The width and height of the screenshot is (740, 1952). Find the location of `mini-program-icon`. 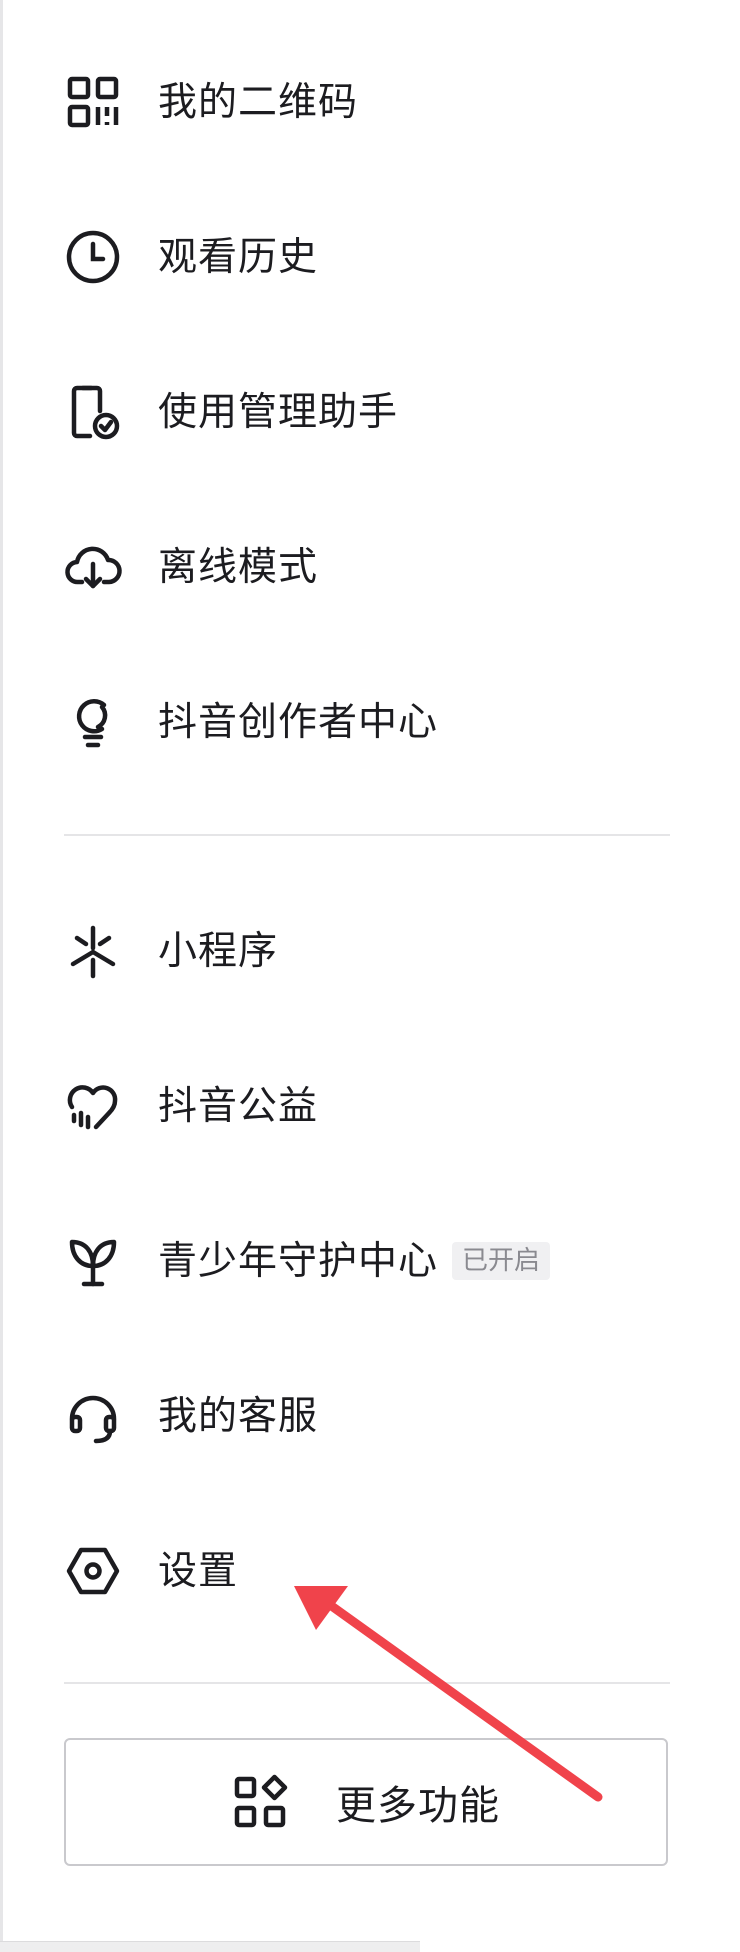

mini-program-icon is located at coordinates (93, 951).